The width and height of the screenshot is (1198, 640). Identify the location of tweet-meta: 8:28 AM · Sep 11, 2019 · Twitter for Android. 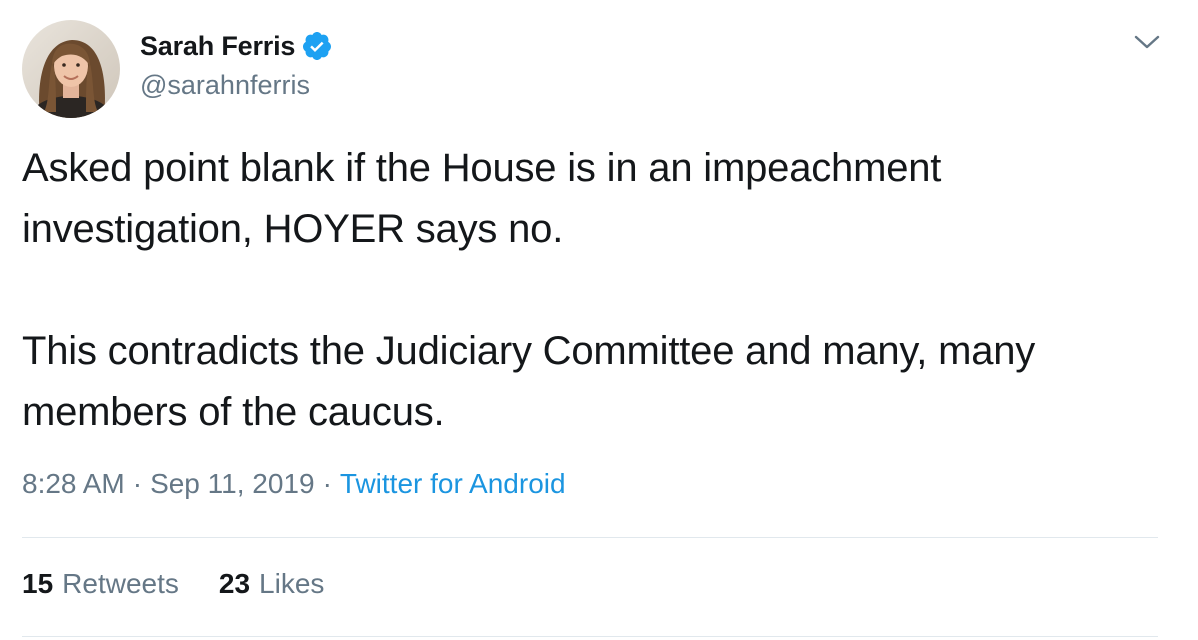
(294, 484).